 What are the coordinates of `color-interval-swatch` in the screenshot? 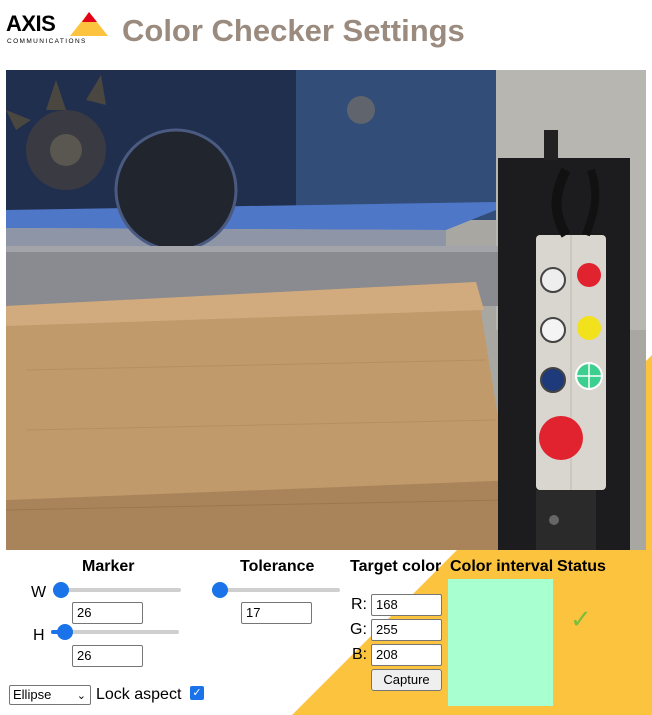 It's located at (500, 642).